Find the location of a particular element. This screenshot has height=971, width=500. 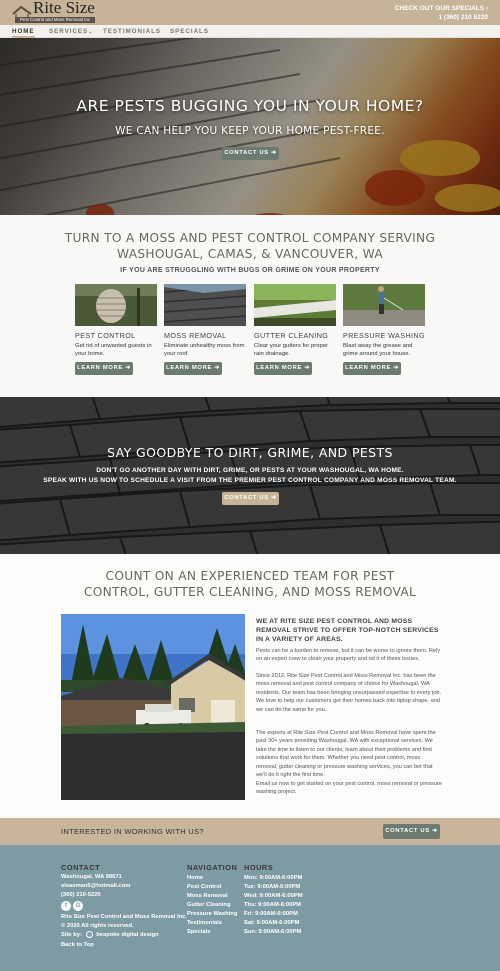

card-title-pressure-washing: PRESSURE WASHING is located at coordinates (384, 335).